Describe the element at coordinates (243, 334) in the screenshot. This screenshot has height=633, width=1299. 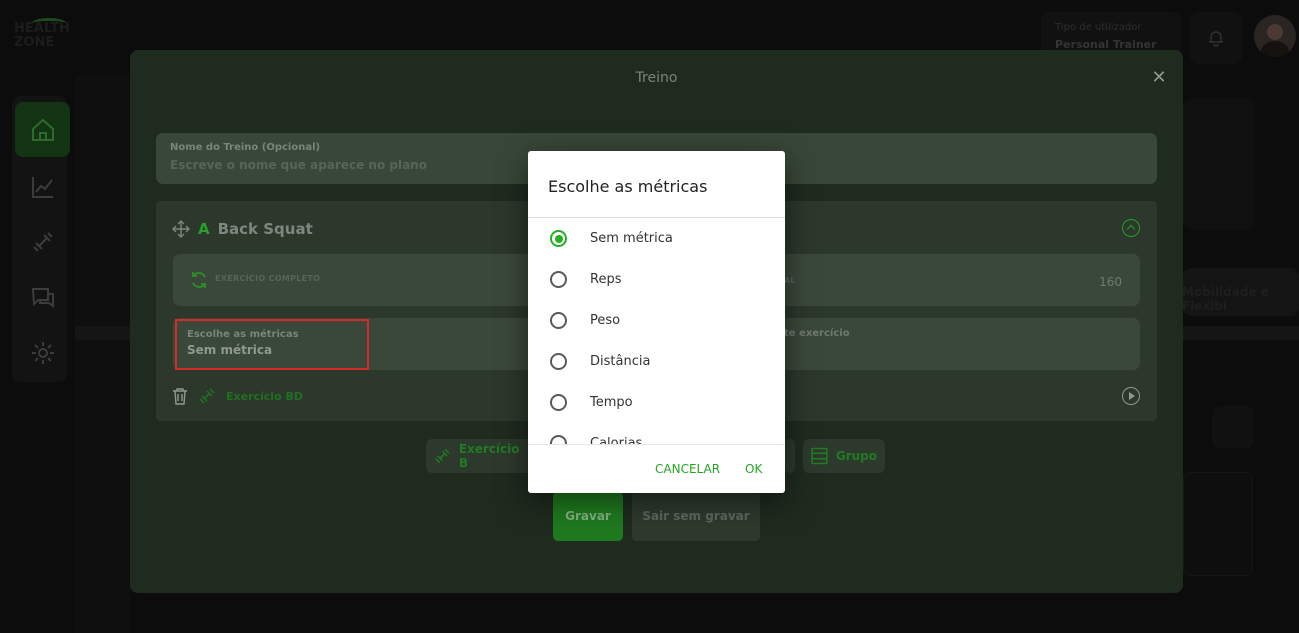
I see `metrics-label: Escolhe as métricas` at that location.